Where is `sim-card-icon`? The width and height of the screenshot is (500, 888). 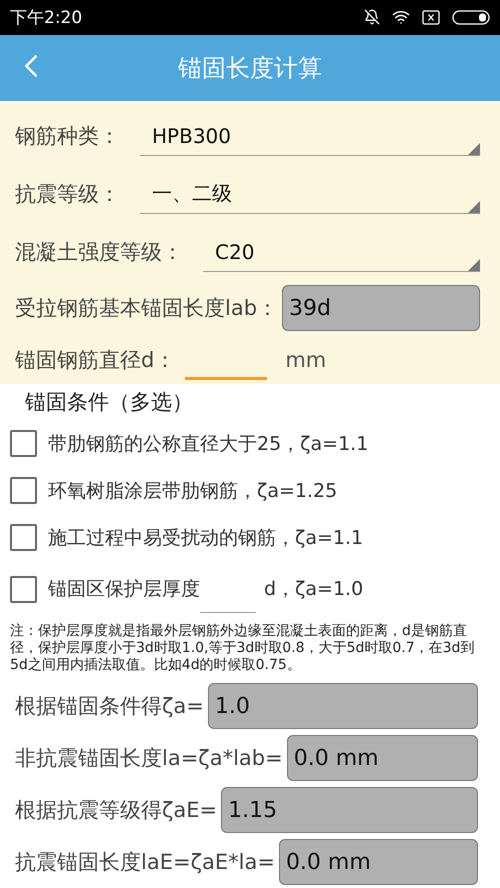
sim-card-icon is located at coordinates (431, 17).